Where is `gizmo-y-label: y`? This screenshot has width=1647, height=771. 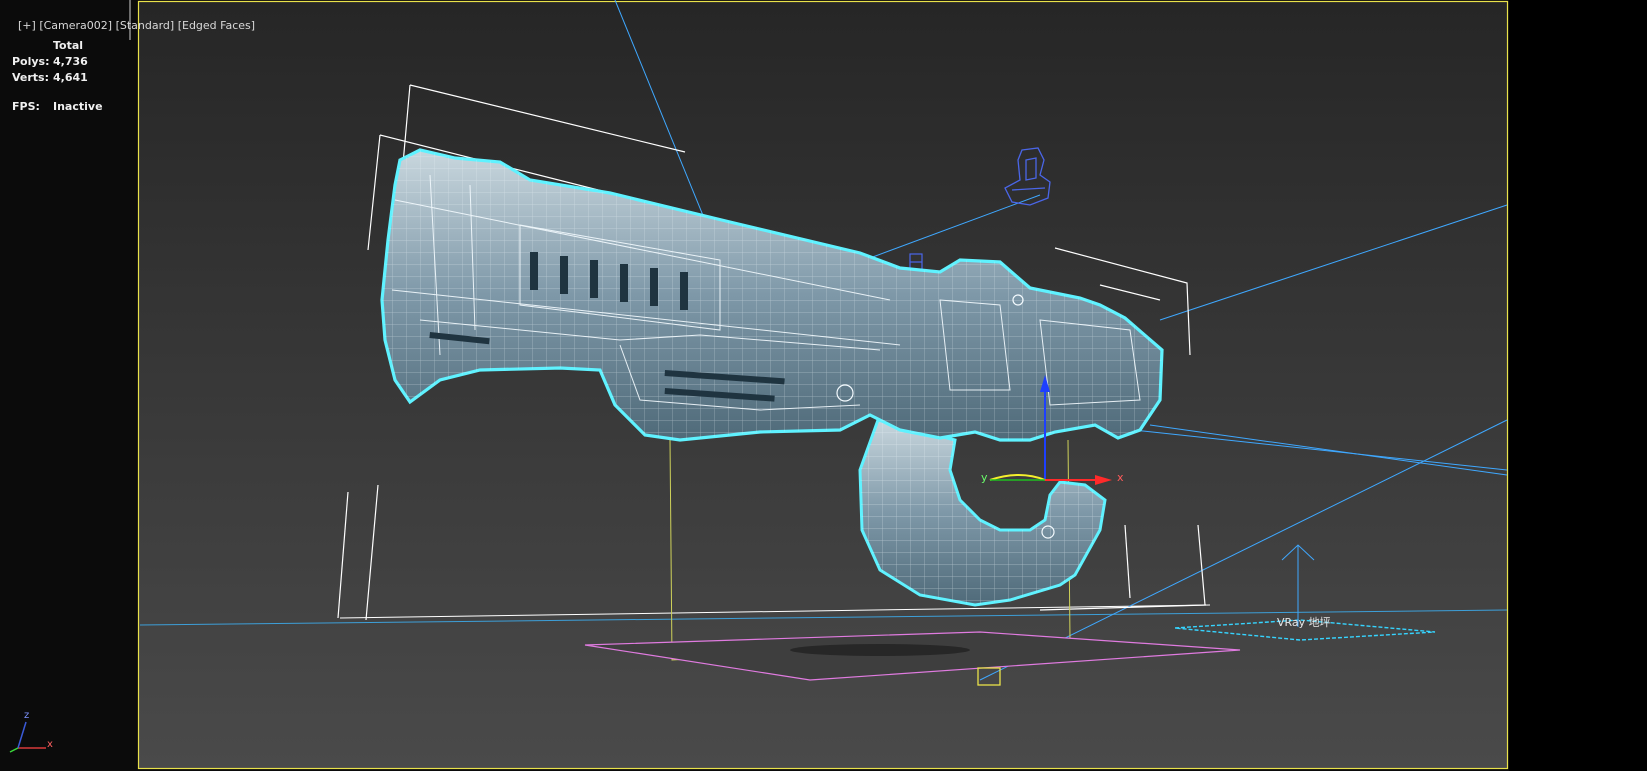 gizmo-y-label: y is located at coordinates (984, 477).